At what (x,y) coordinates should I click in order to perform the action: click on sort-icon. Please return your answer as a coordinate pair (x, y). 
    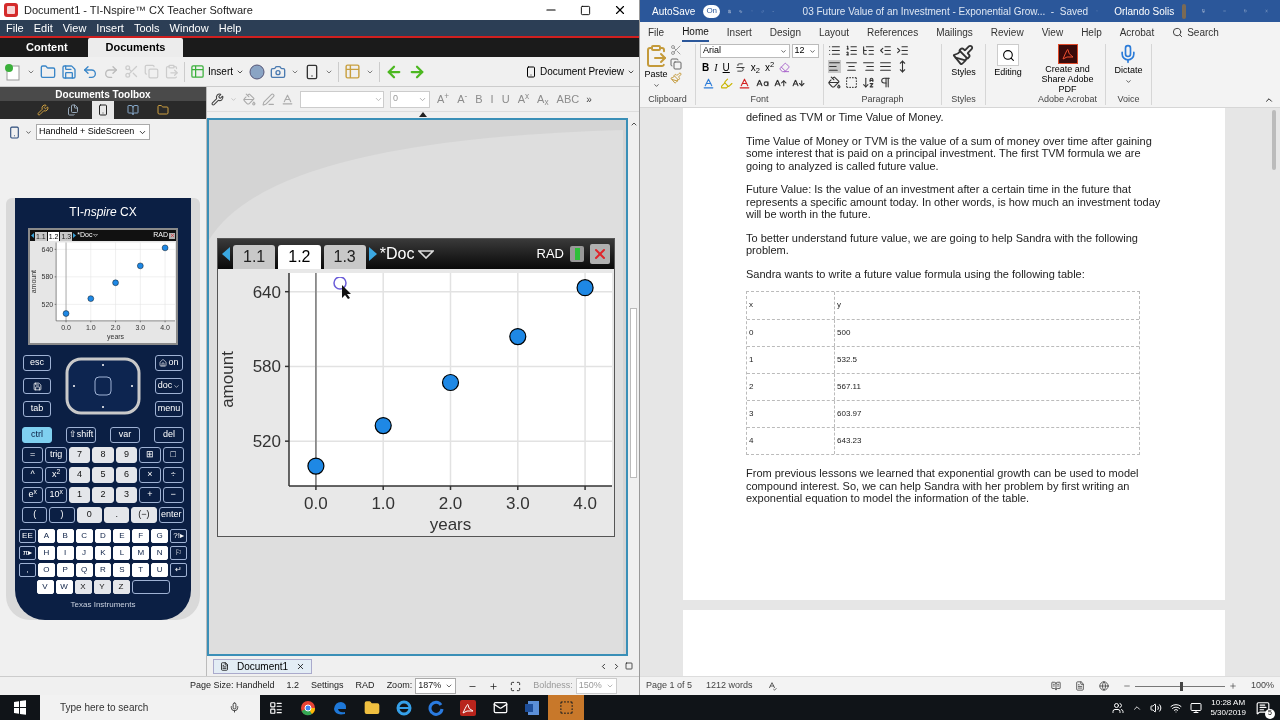
    Looking at the image, I should click on (868, 82).